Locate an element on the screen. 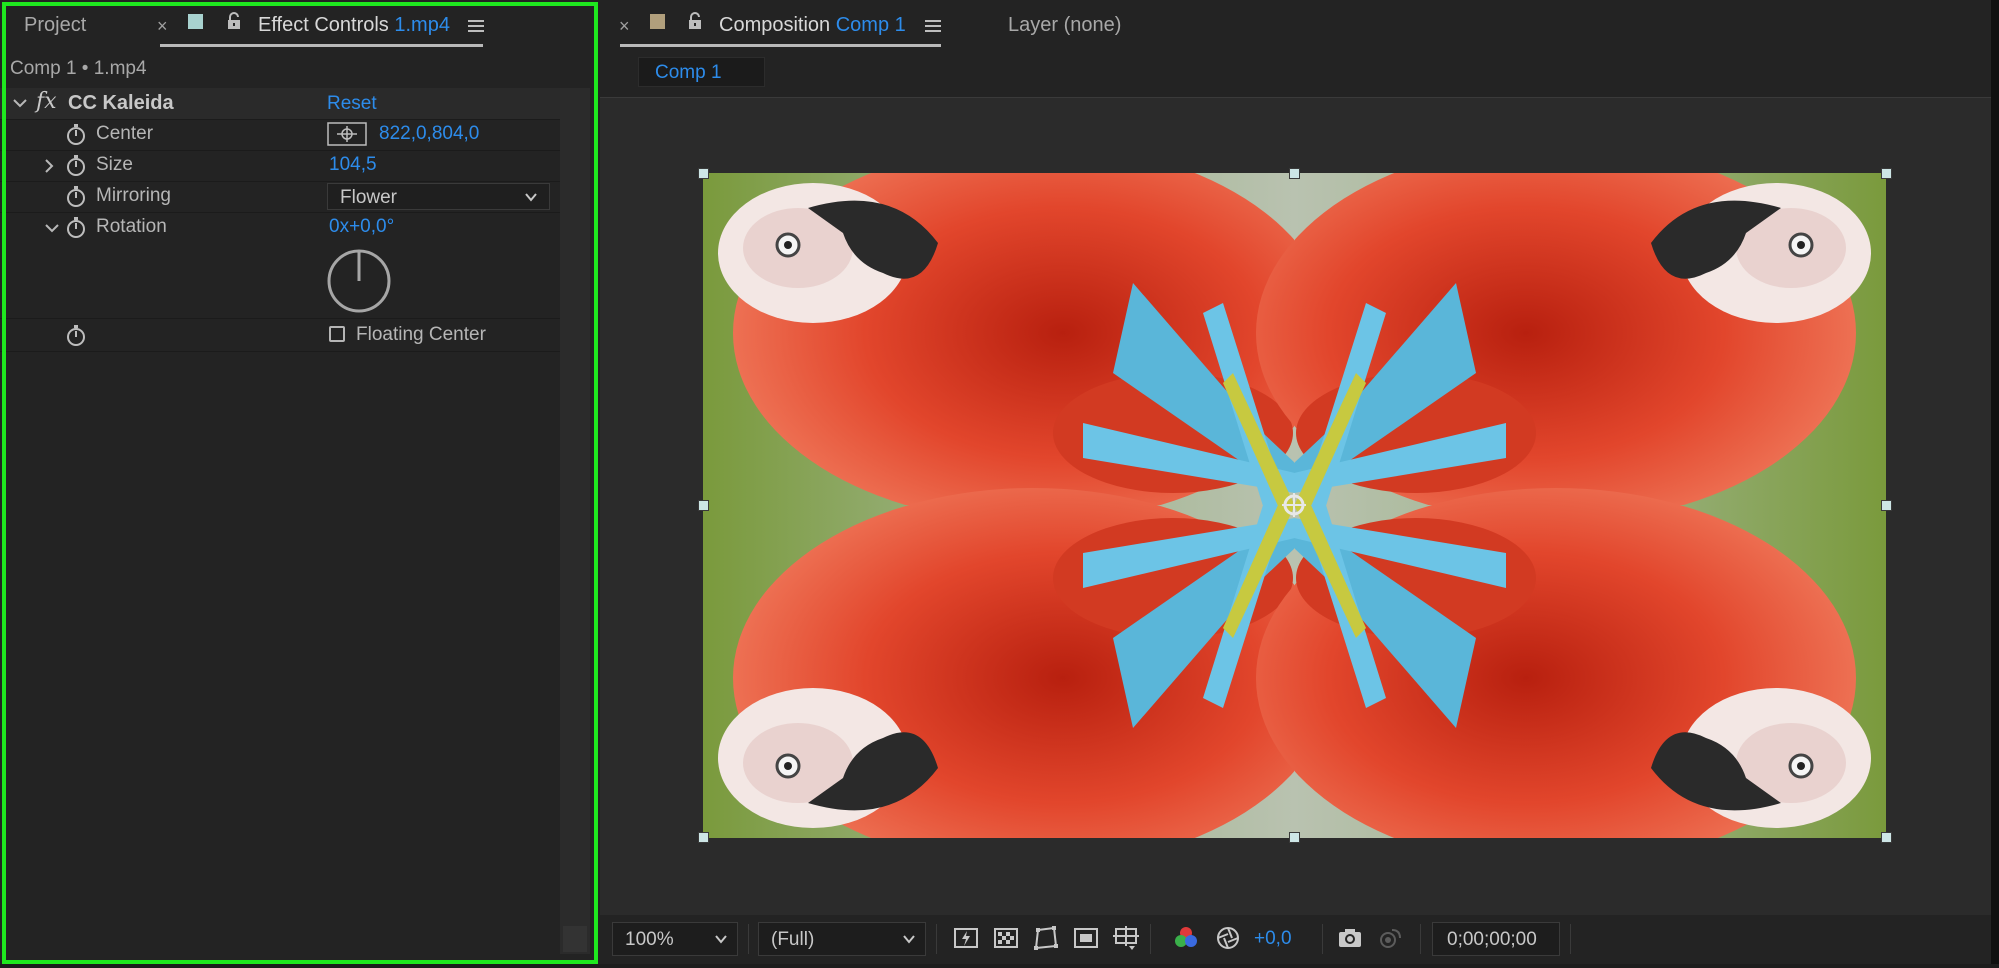 The width and height of the screenshot is (1999, 968). tab-effect-controls: Effect Controls 1.mp4 is located at coordinates (354, 25).